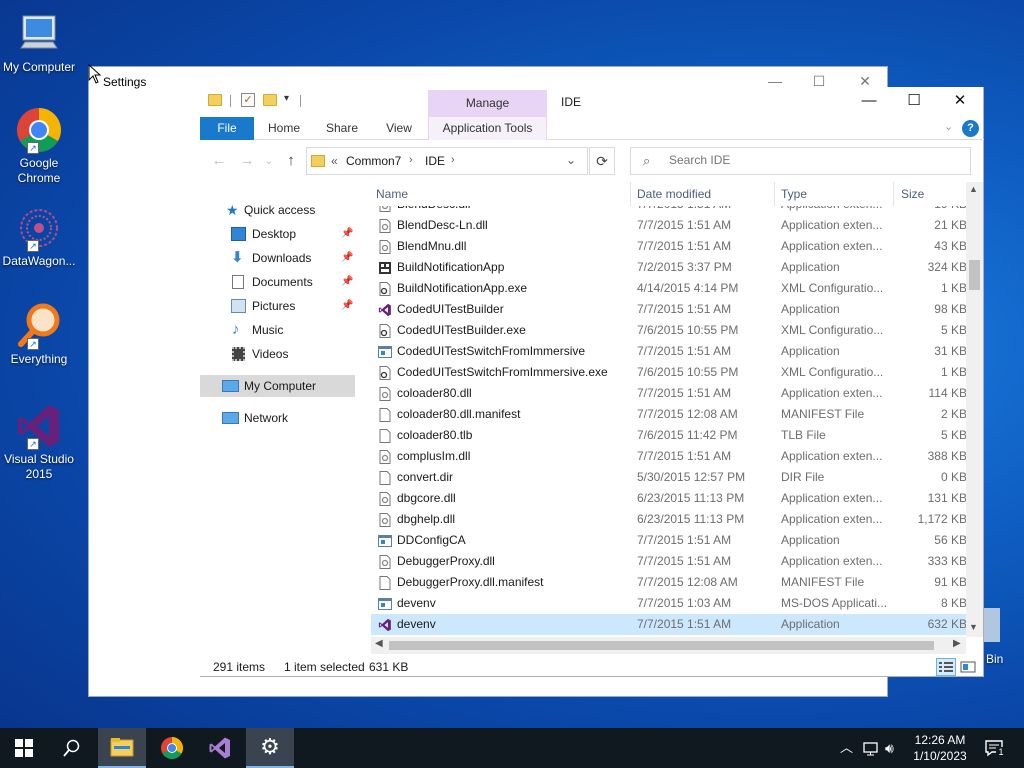  What do you see at coordinates (219, 160) in the screenshot?
I see `back-arrow-icon: ←` at bounding box center [219, 160].